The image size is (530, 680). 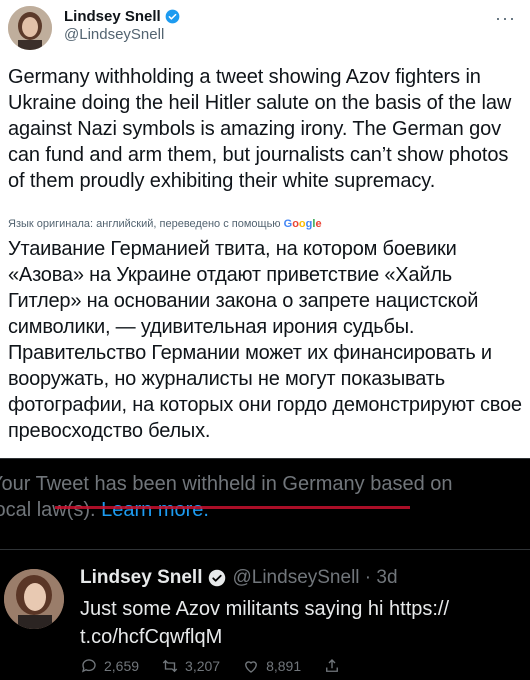 What do you see at coordinates (265, 549) in the screenshot?
I see `card-divider` at bounding box center [265, 549].